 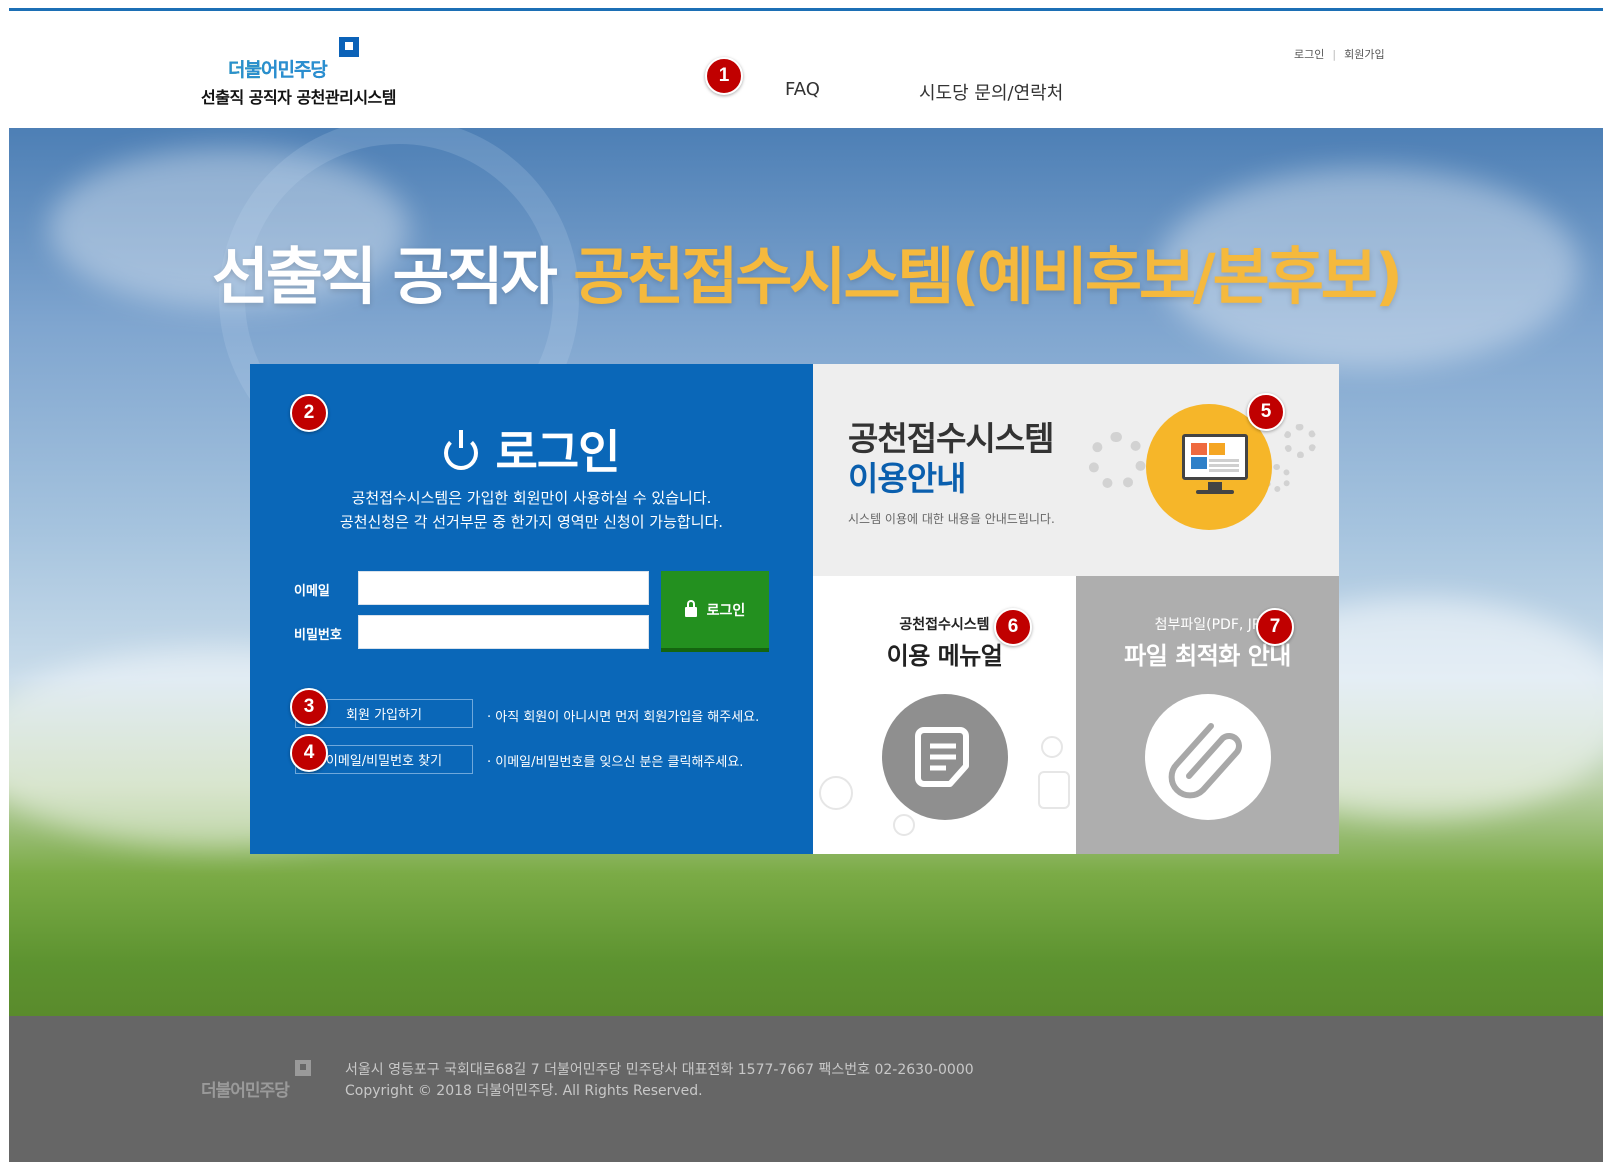 I want to click on play-decoration-icon, so click(x=1052, y=747).